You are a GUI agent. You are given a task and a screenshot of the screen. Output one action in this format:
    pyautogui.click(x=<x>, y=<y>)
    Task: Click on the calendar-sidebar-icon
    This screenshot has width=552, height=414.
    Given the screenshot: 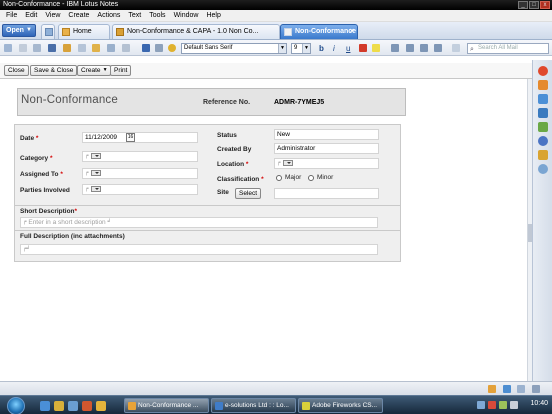 What is the action you would take?
    pyautogui.click(x=543, y=99)
    